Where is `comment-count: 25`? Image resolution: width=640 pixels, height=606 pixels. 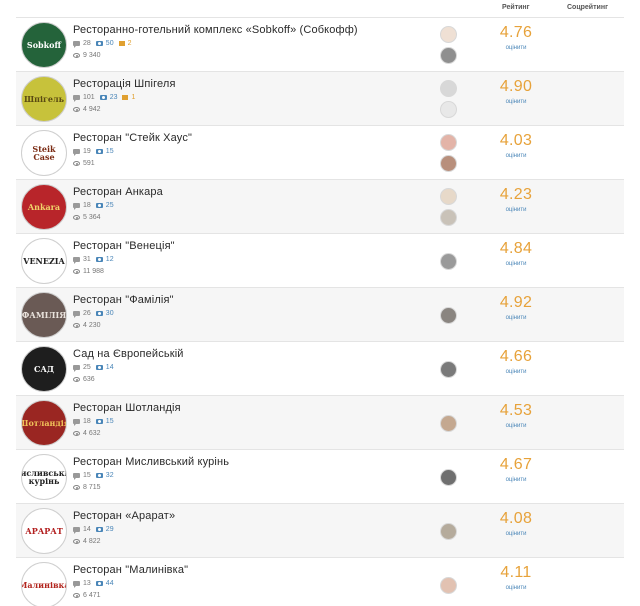 comment-count: 25 is located at coordinates (87, 367).